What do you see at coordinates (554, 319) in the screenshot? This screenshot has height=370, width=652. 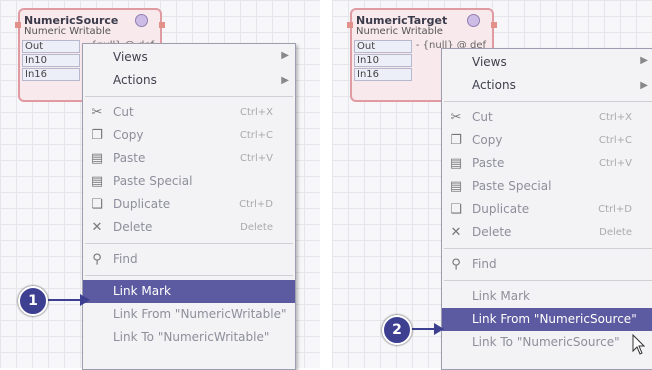 I see `menu-item-label: Link From "NumericSource"` at bounding box center [554, 319].